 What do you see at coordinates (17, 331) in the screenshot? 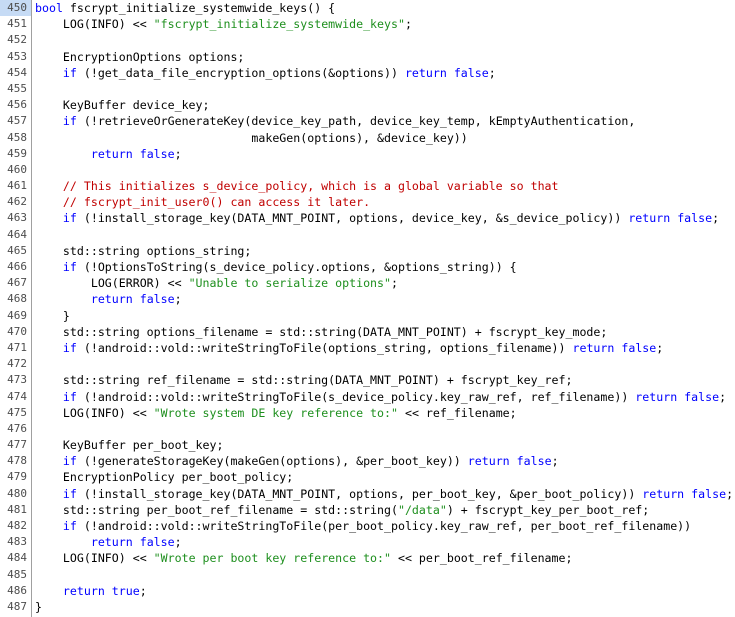
I see `line-number: 470` at bounding box center [17, 331].